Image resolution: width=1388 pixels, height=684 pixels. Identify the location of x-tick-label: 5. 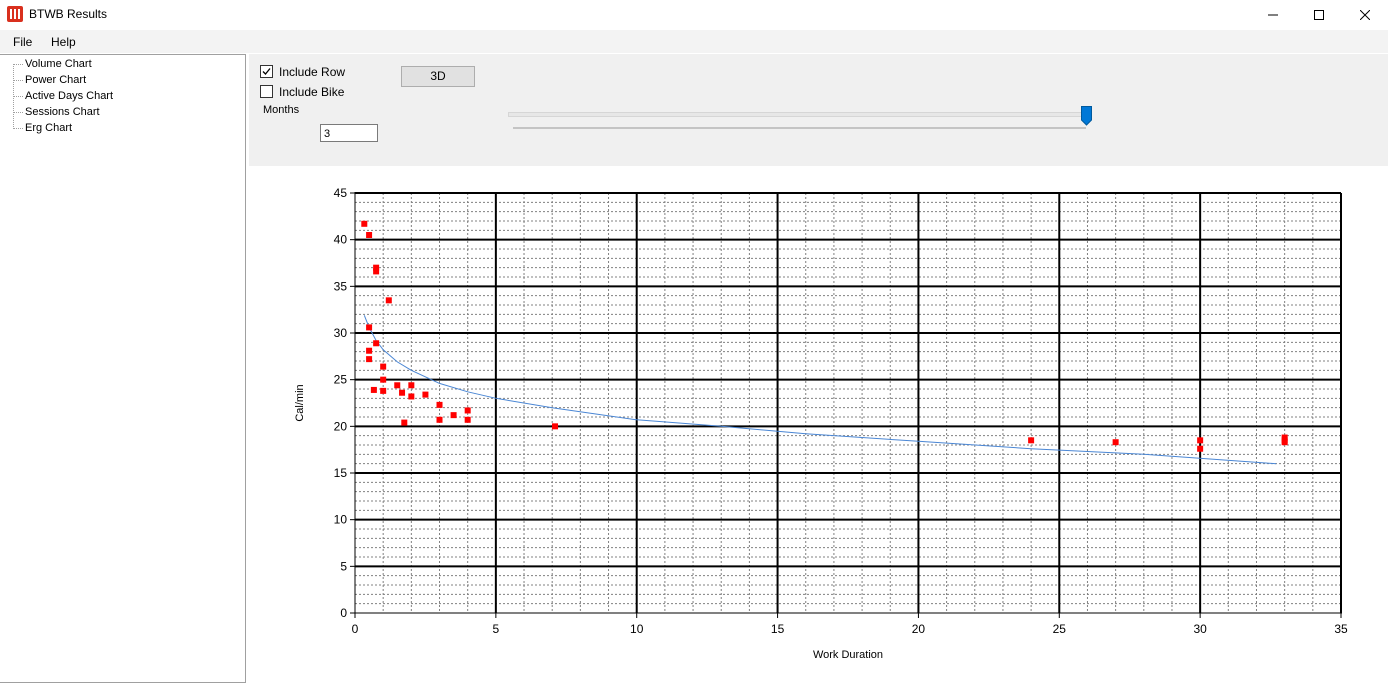
(496, 629).